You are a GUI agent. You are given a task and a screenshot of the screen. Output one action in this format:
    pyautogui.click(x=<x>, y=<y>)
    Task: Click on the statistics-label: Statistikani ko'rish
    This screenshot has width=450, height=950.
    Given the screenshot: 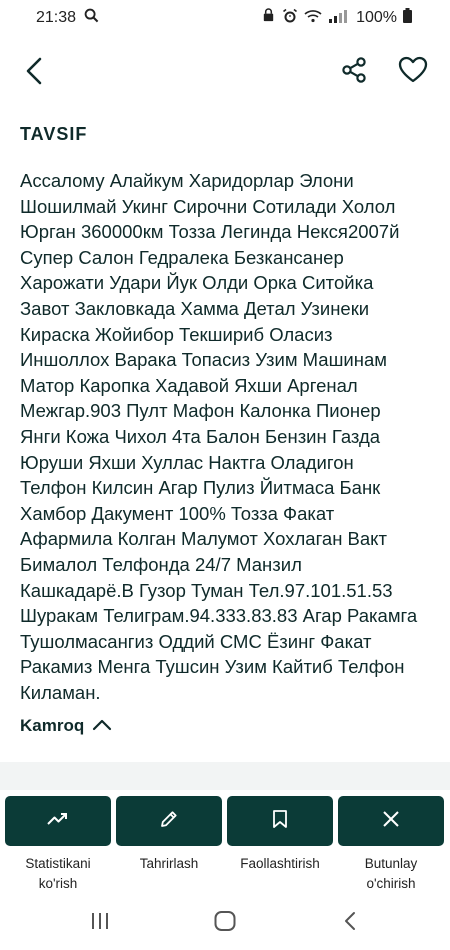 What is the action you would take?
    pyautogui.click(x=58, y=873)
    